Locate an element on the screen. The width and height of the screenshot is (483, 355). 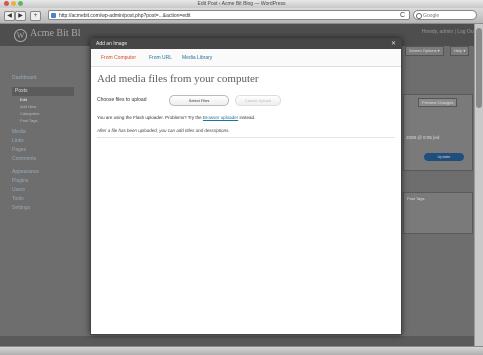
search-input: Google is located at coordinates (445, 15).